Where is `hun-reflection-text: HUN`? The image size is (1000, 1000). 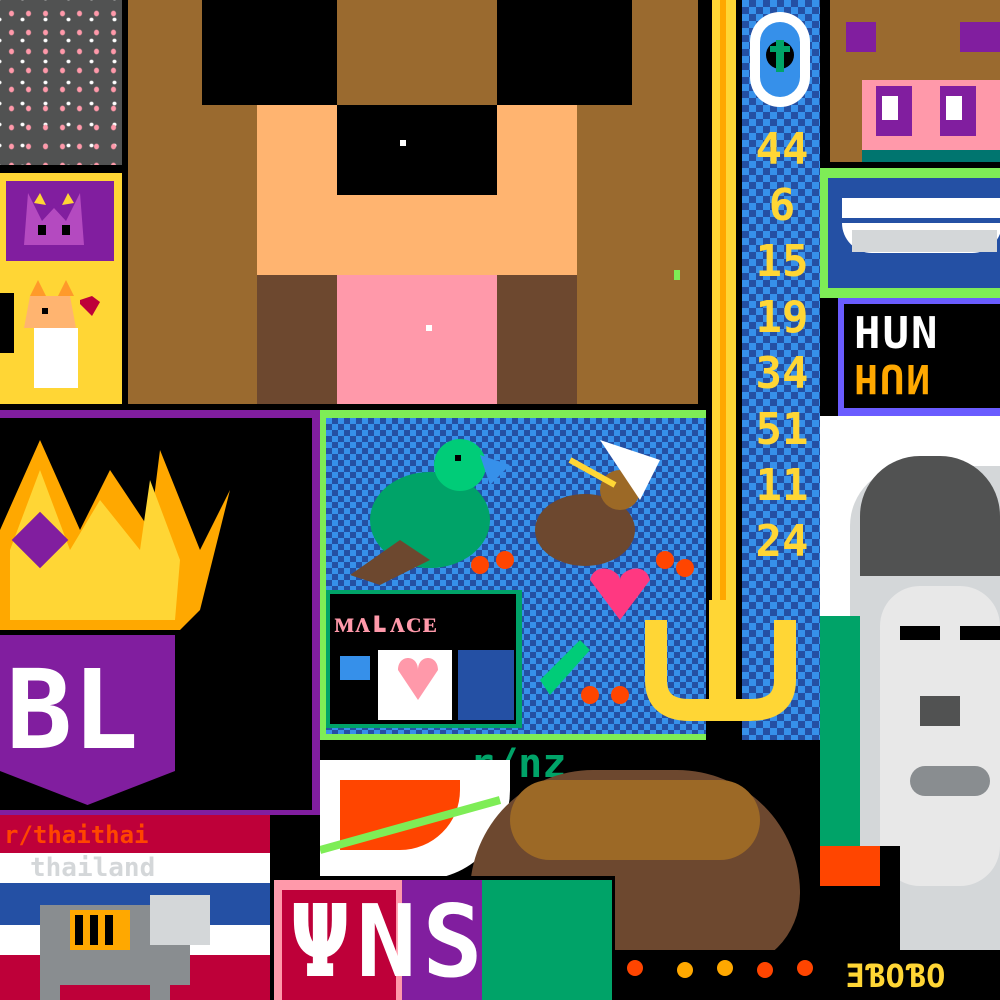 hun-reflection-text: HUN is located at coordinates (893, 378).